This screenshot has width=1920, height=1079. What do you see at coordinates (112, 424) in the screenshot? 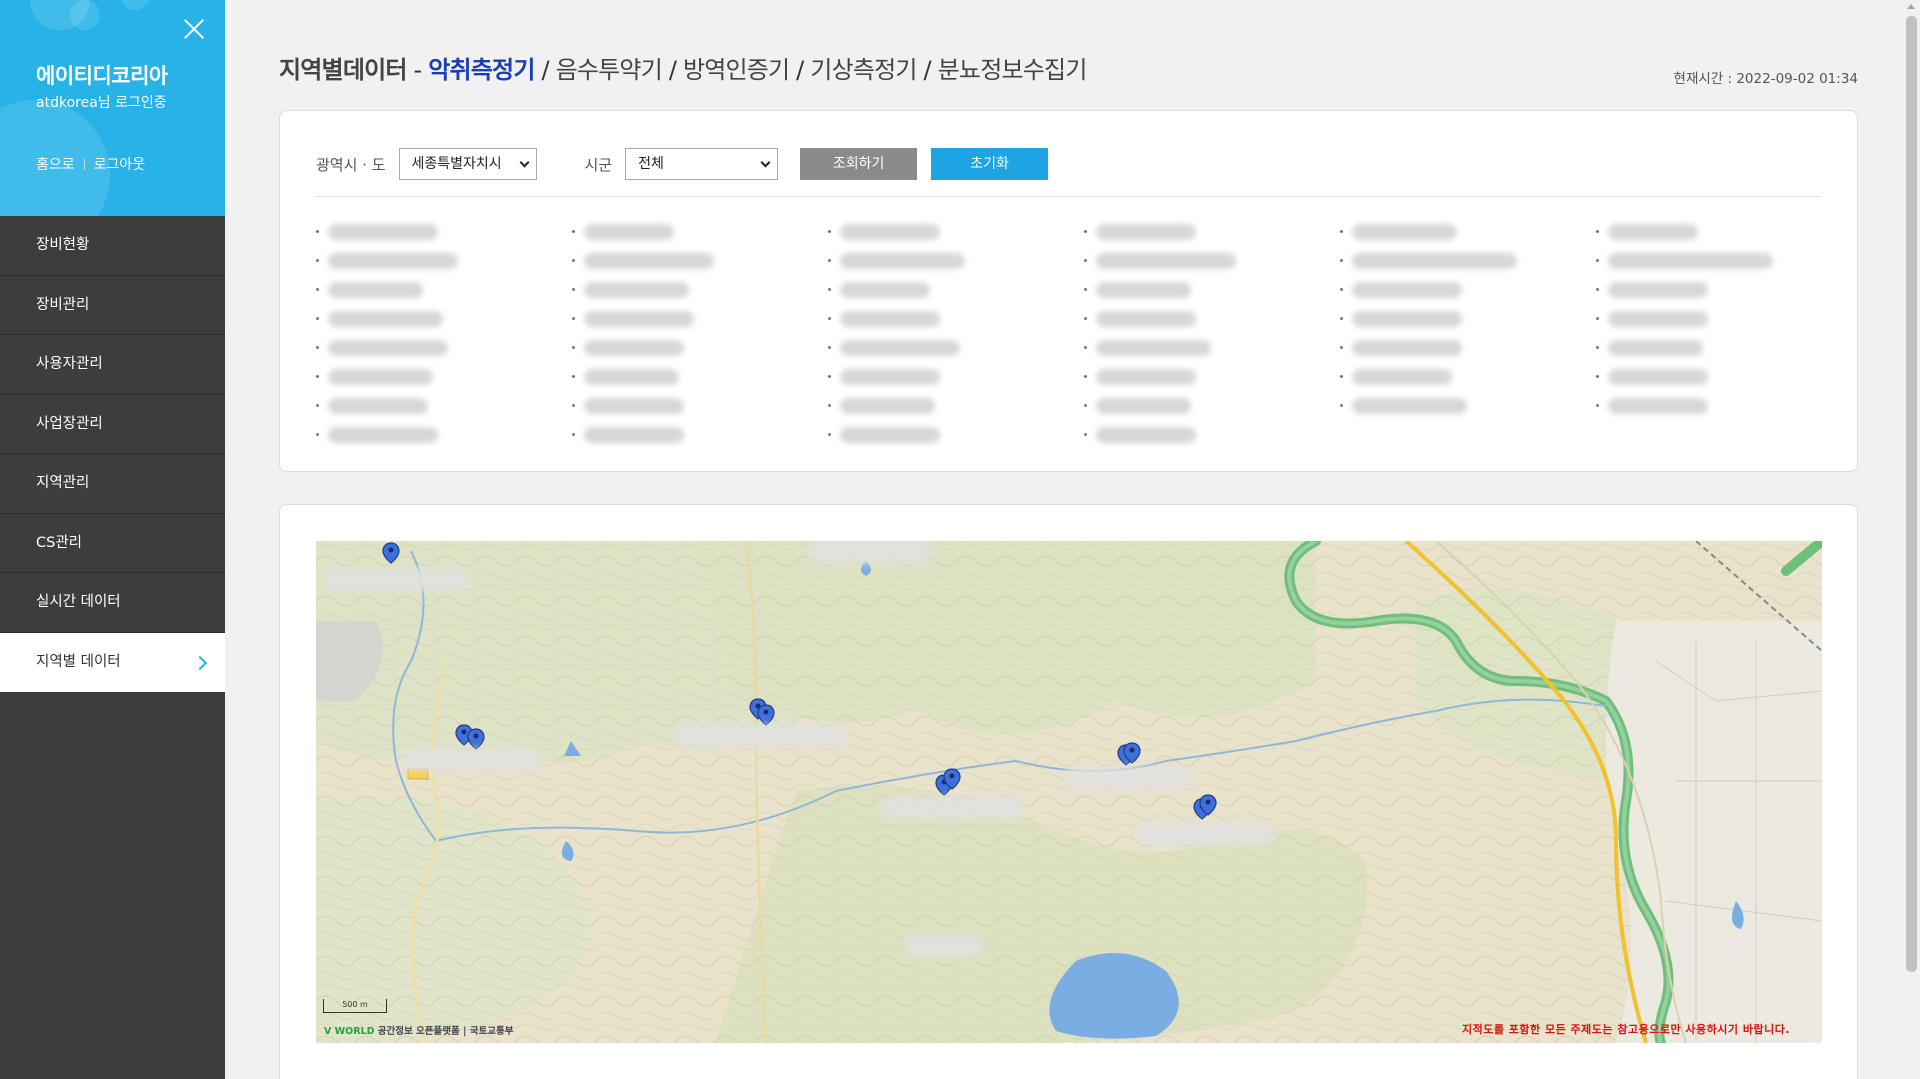
I see `sidebar-item-site-management: 사업장관리` at bounding box center [112, 424].